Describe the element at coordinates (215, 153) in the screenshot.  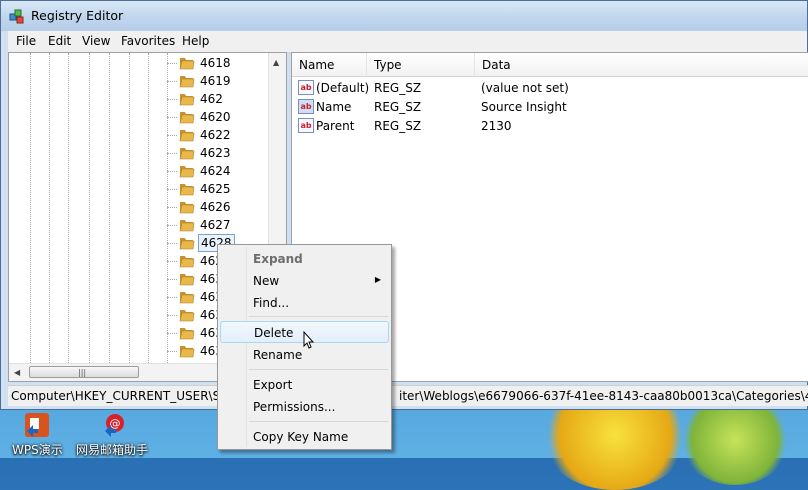
I see `tree-key-label: 4623` at that location.